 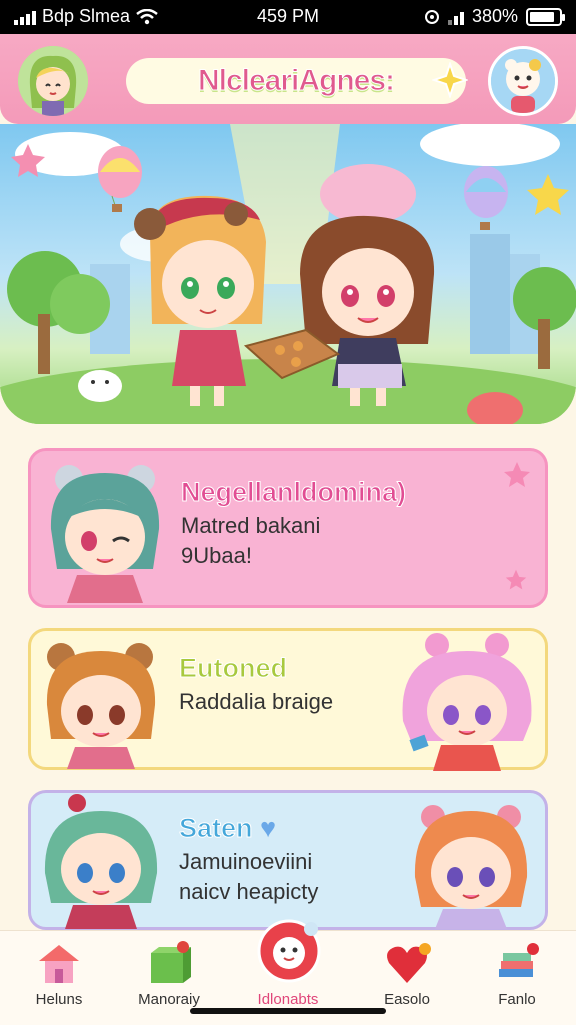 I want to click on card-text-line-1: Raddalia braige, so click(x=256, y=701).